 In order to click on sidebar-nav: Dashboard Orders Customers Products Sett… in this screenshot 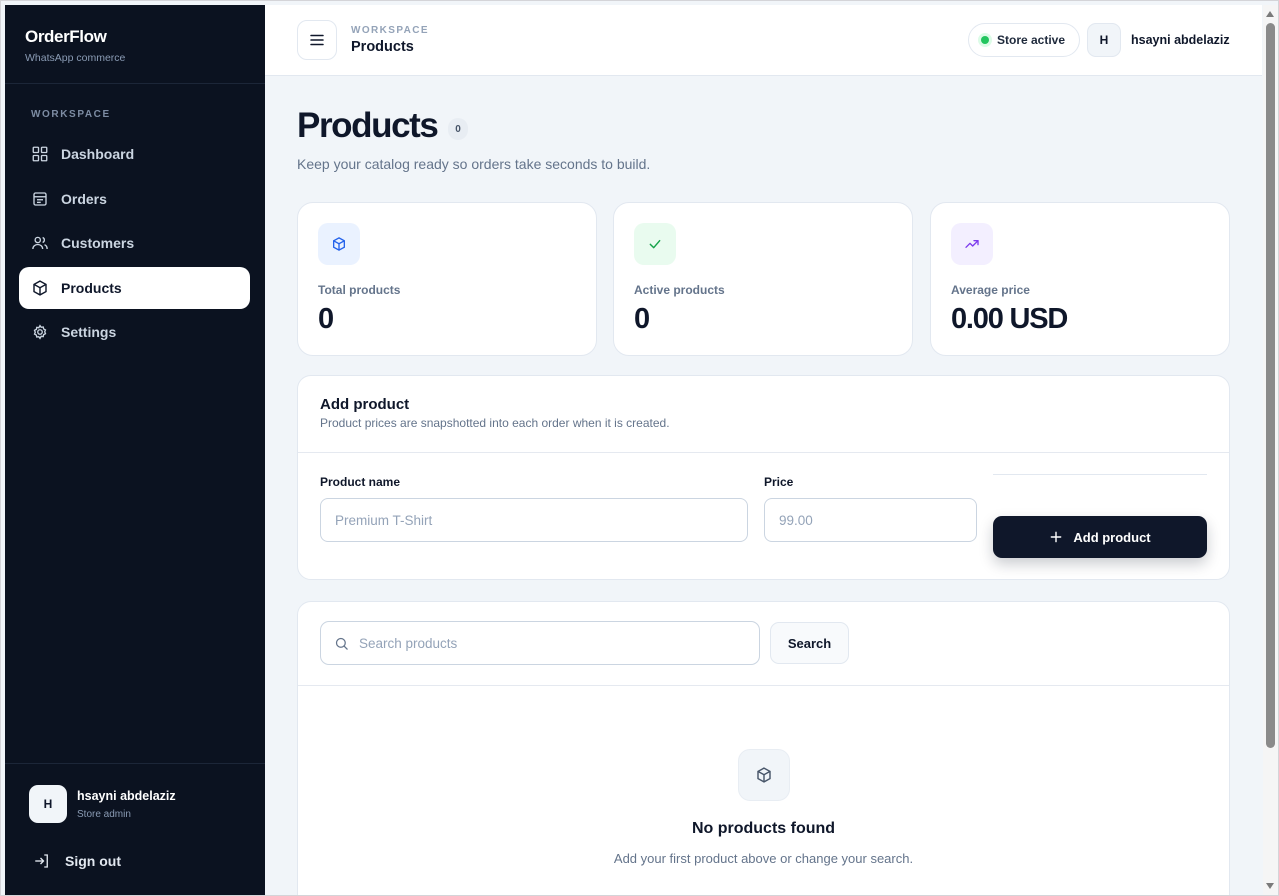, I will do `click(134, 244)`.